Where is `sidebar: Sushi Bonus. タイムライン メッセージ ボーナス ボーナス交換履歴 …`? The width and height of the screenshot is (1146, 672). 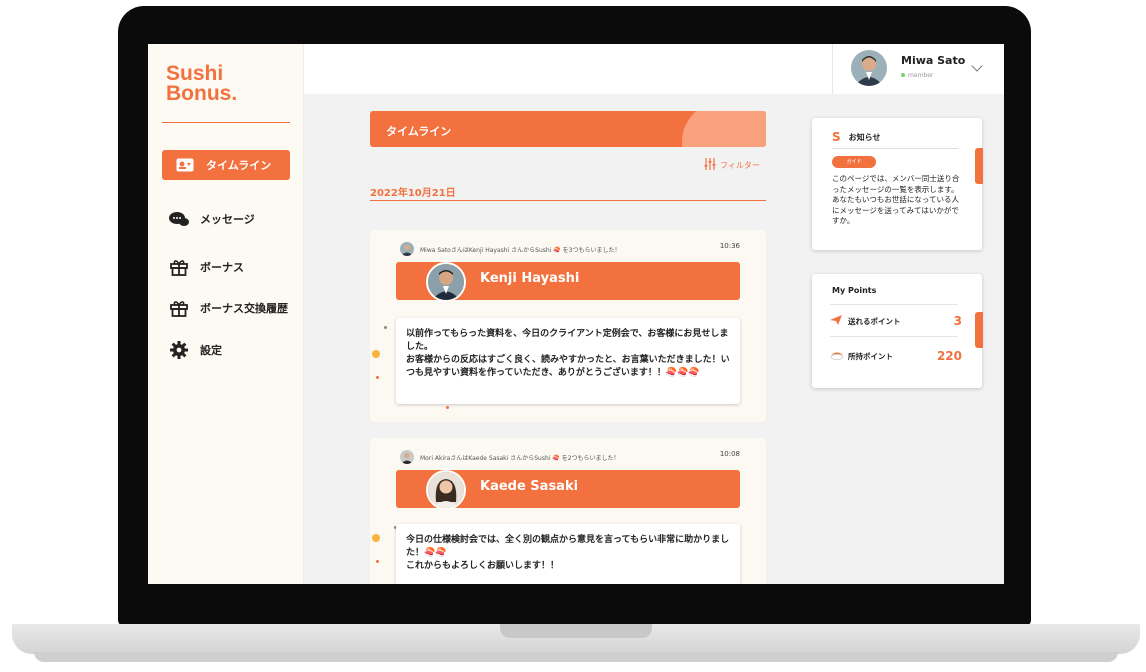 sidebar: Sushi Bonus. タイムライン メッセージ ボーナス ボーナス交換履歴 … is located at coordinates (226, 314).